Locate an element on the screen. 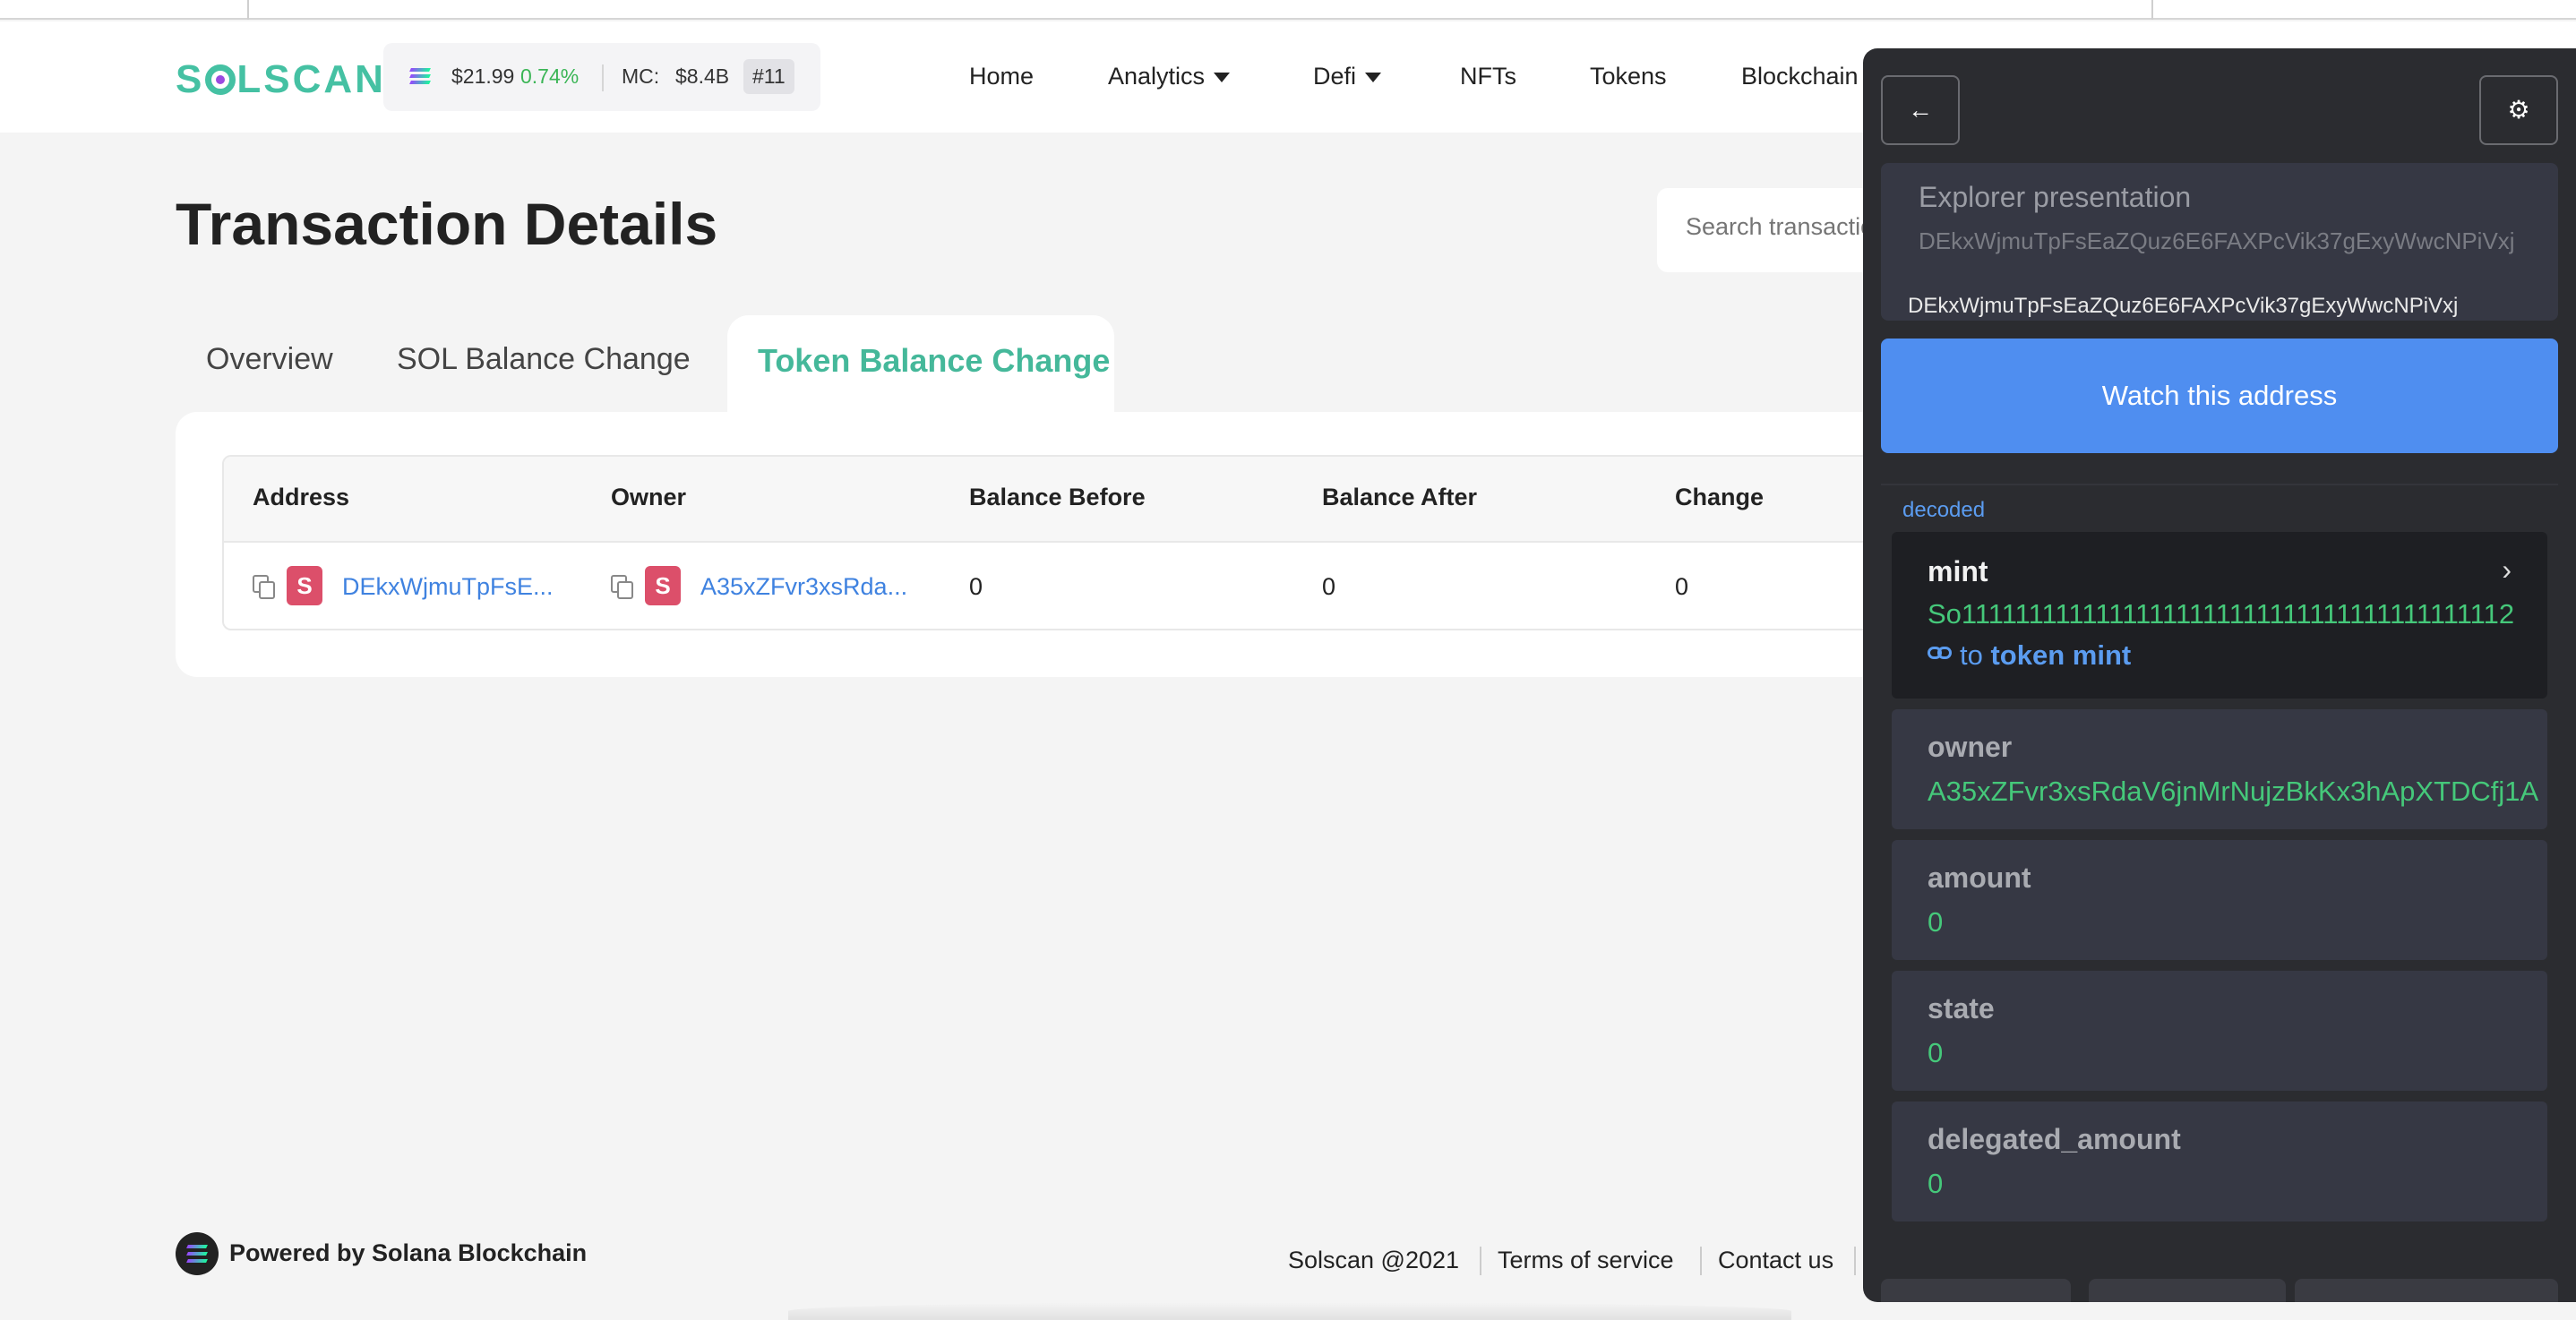 Image resolution: width=2576 pixels, height=1320 pixels. column-header-change: Change is located at coordinates (1720, 497).